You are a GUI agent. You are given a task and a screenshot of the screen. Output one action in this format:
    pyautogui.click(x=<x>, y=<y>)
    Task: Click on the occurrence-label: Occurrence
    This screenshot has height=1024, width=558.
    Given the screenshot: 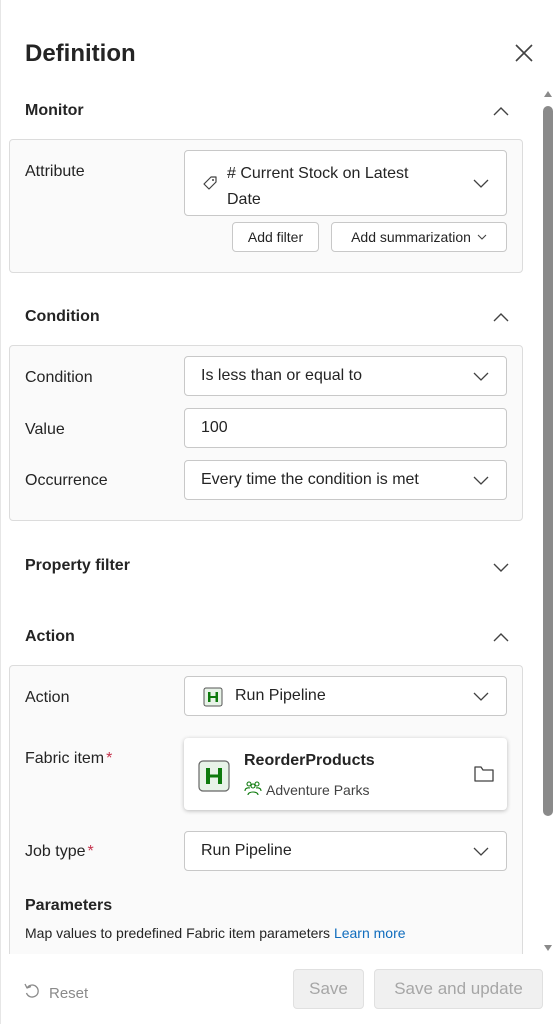 What is the action you would take?
    pyautogui.click(x=66, y=480)
    